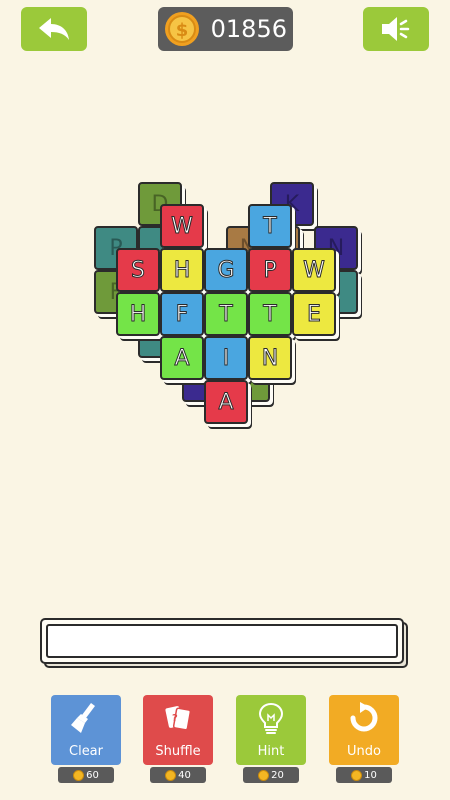 The image size is (450, 800). I want to click on hint-cost: 20, so click(271, 775).